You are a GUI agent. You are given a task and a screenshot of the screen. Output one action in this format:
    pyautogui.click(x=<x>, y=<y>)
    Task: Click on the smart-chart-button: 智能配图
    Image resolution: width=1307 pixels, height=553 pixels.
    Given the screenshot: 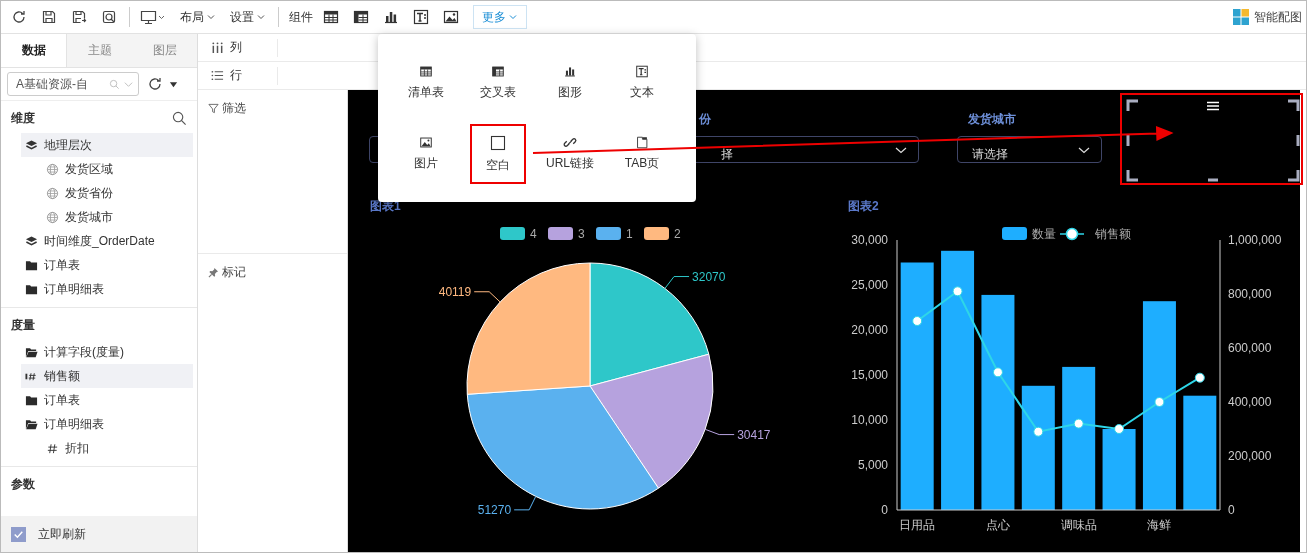 What is the action you would take?
    pyautogui.click(x=1267, y=17)
    